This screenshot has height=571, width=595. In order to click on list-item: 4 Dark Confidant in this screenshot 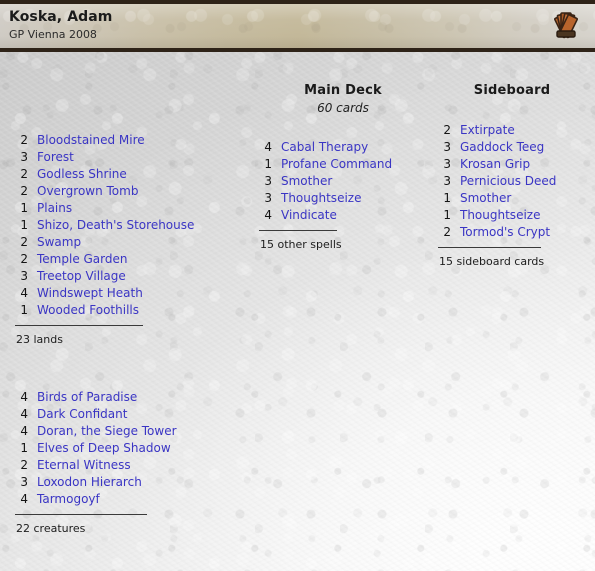, I will do `click(129, 414)`.